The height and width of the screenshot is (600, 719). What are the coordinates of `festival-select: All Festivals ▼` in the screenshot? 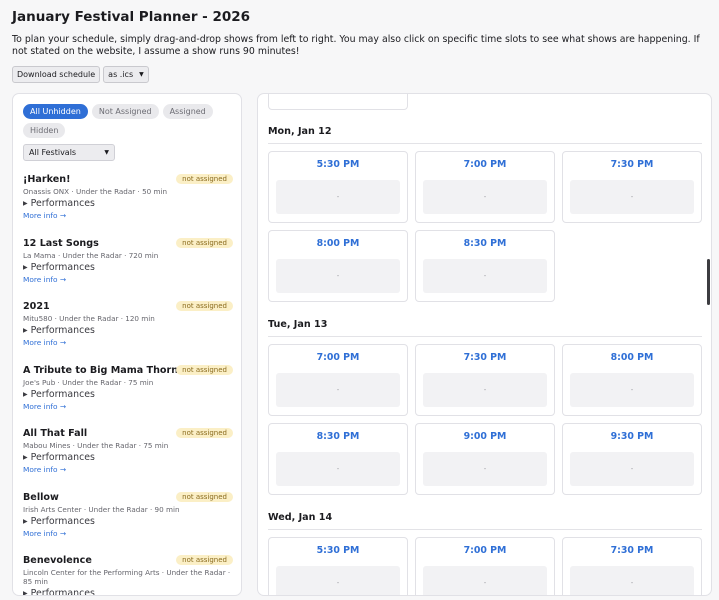 It's located at (69, 152).